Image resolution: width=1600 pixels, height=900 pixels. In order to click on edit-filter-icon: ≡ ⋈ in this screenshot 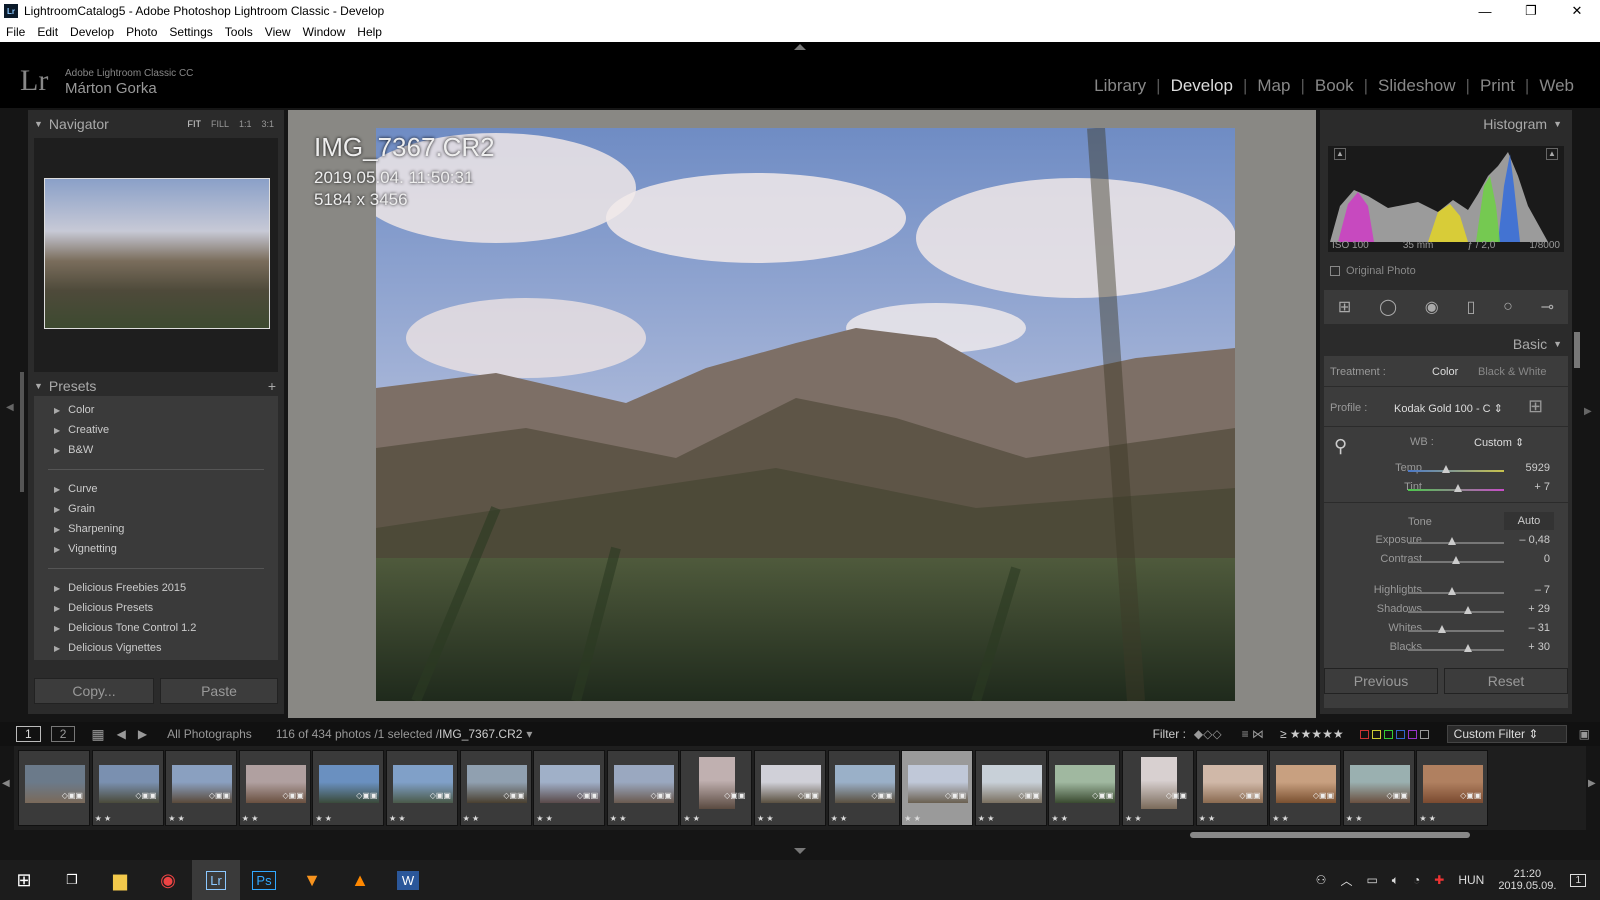, I will do `click(1253, 734)`.